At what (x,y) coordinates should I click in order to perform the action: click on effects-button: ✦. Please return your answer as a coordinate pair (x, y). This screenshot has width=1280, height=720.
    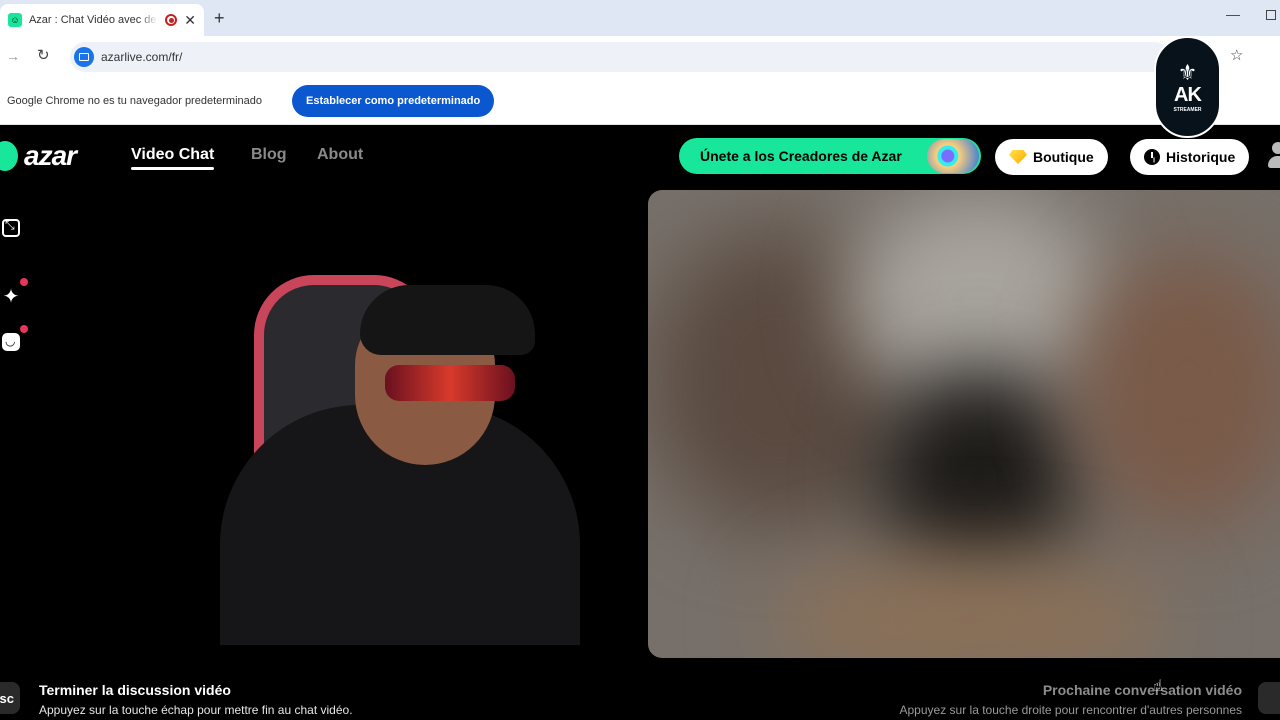
    Looking at the image, I should click on (11, 296).